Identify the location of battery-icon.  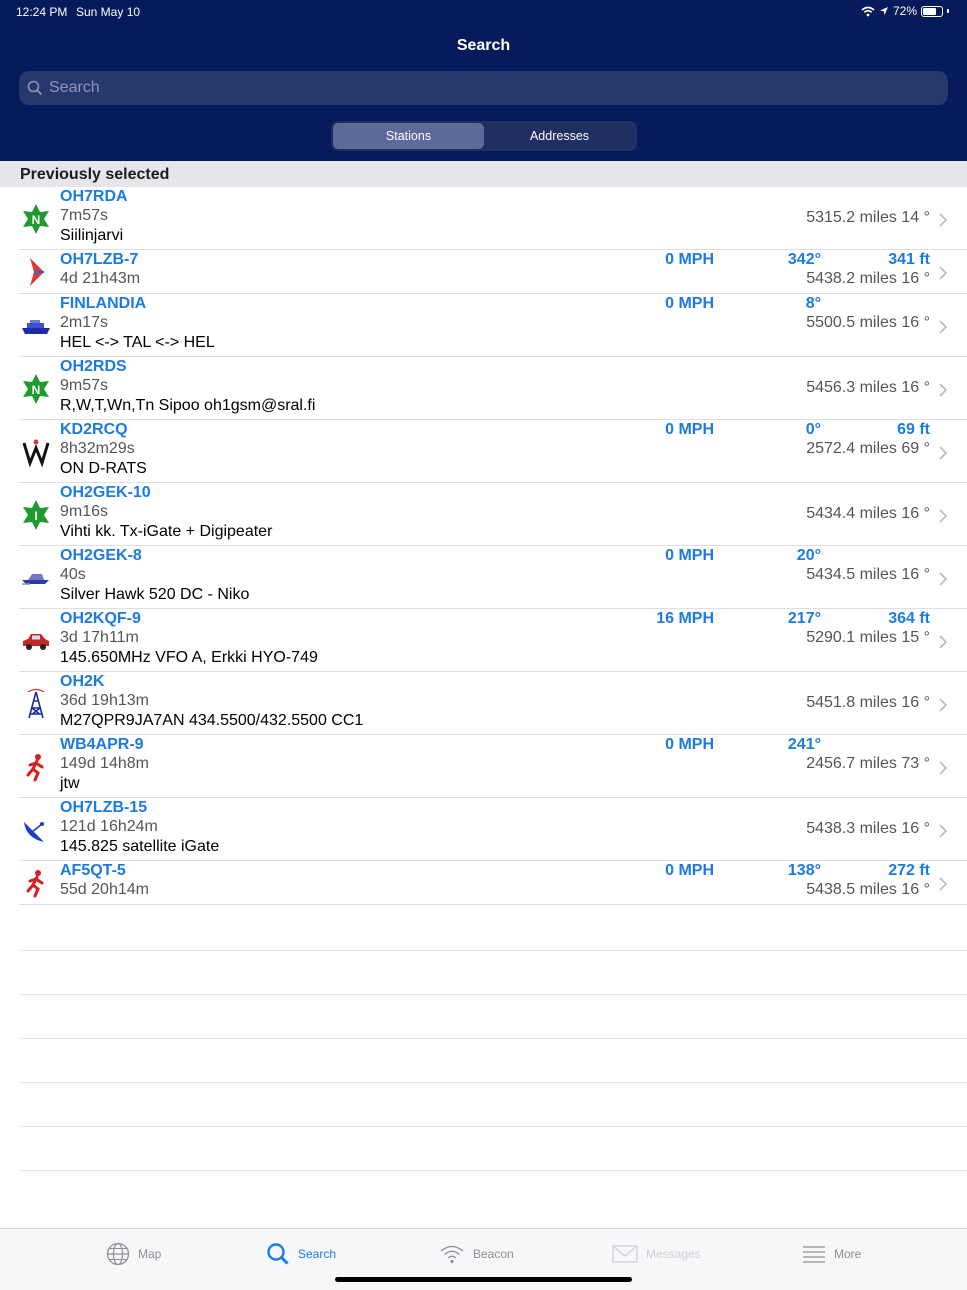
(932, 11).